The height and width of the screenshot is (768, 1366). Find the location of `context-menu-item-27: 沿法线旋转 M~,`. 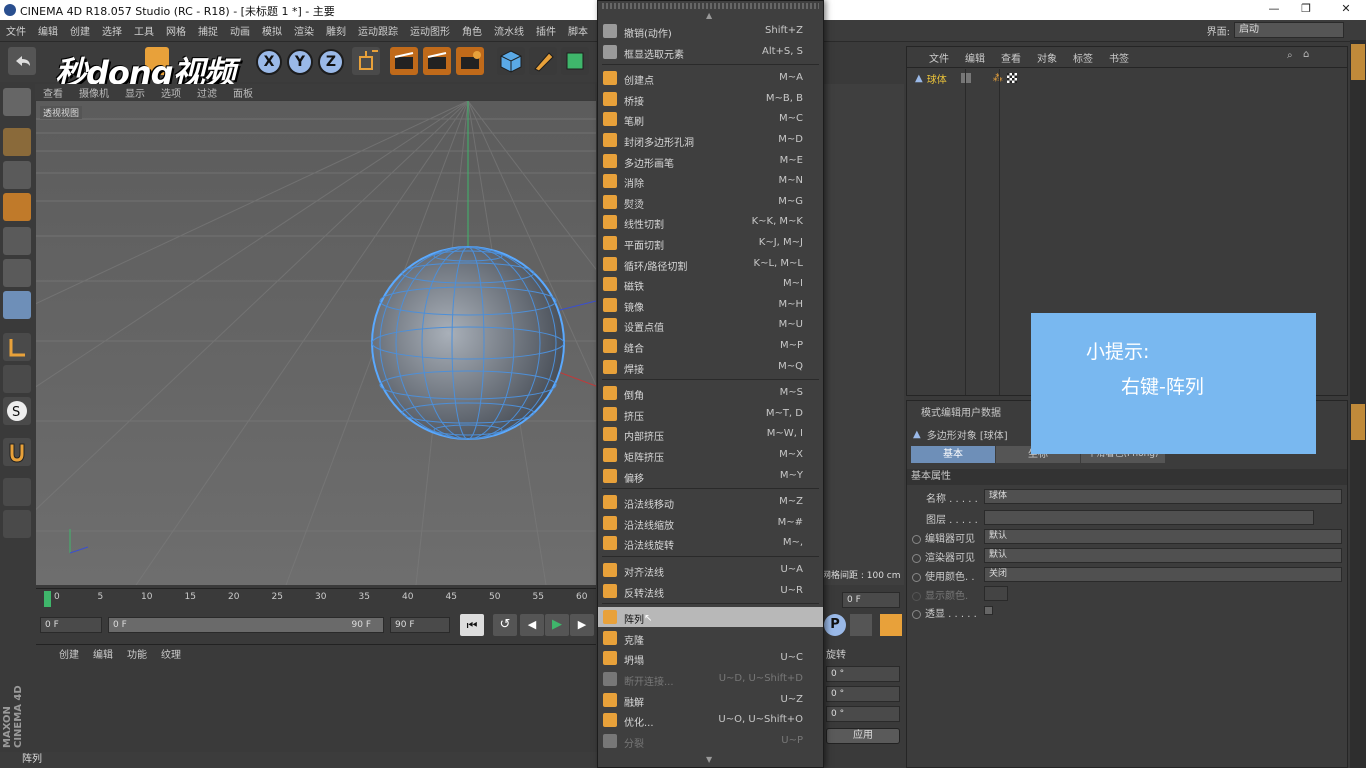

context-menu-item-27: 沿法线旋转 M~, is located at coordinates (710, 543).